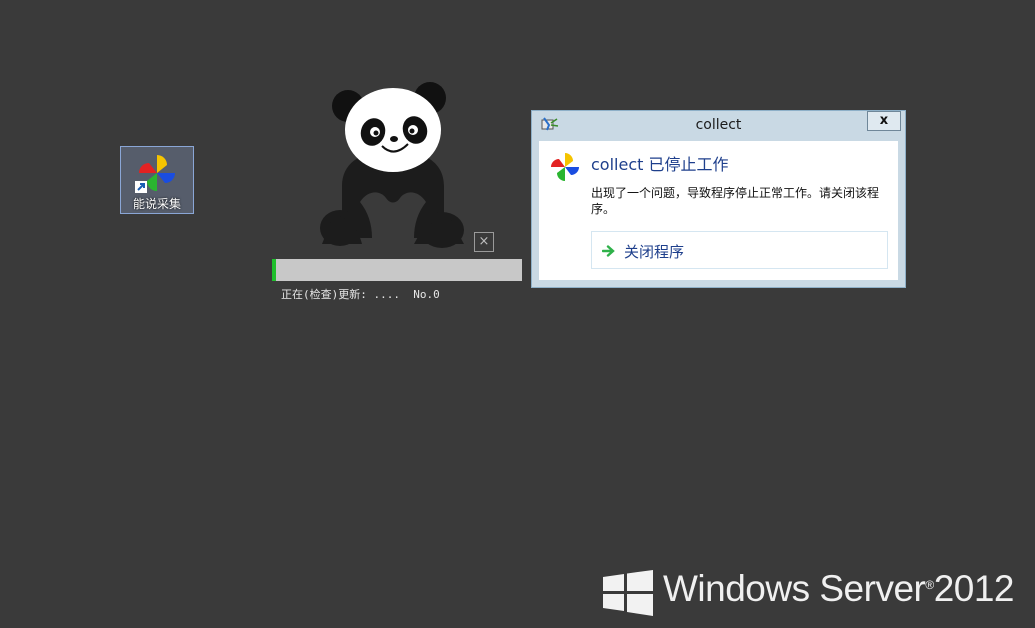  I want to click on brand-version: 2012, so click(974, 588).